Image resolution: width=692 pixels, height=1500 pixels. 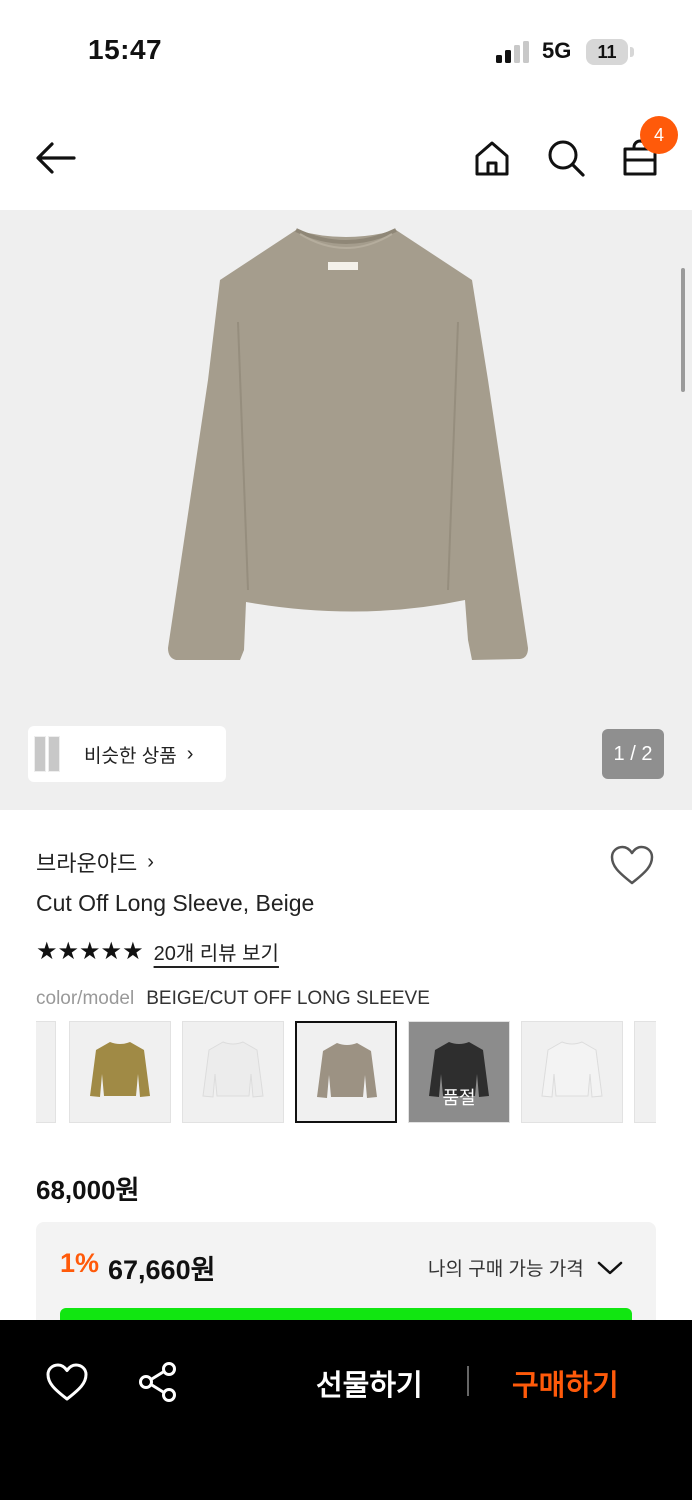 I want to click on search-button, so click(x=566, y=158).